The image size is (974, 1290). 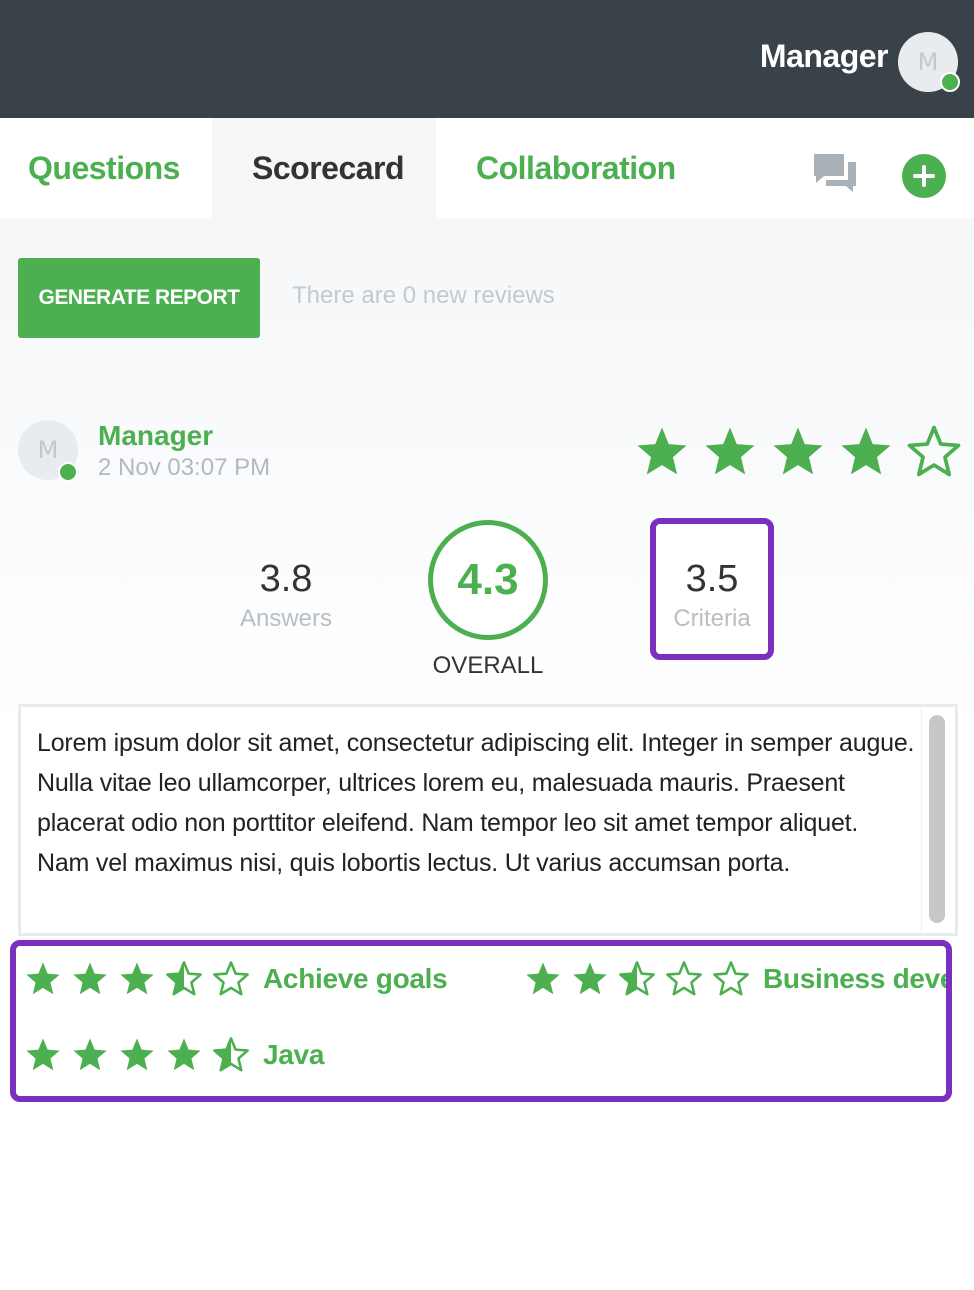 I want to click on new-reviews-note: There are 0 new reviews, so click(x=423, y=295).